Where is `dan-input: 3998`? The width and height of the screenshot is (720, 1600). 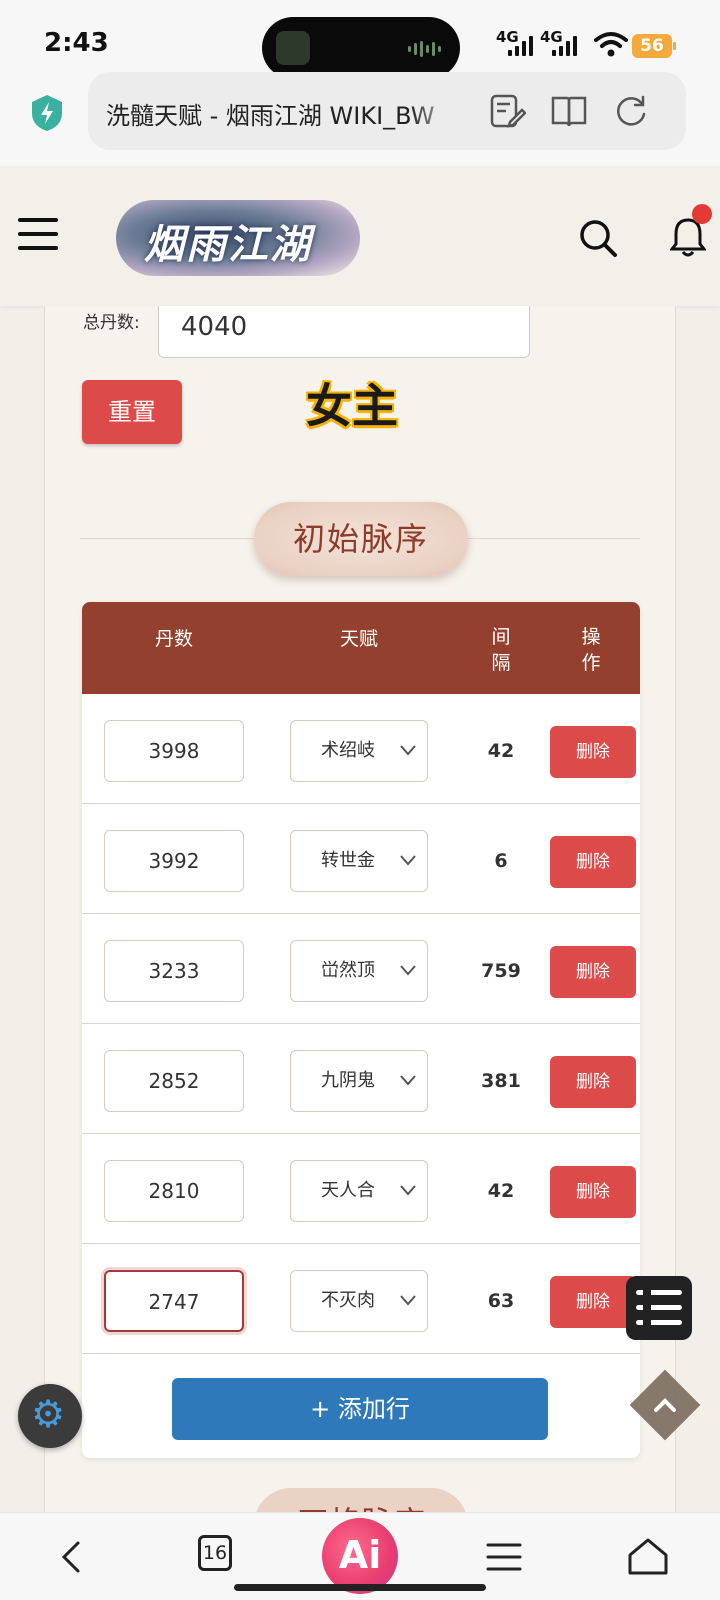
dan-input: 3998 is located at coordinates (174, 751).